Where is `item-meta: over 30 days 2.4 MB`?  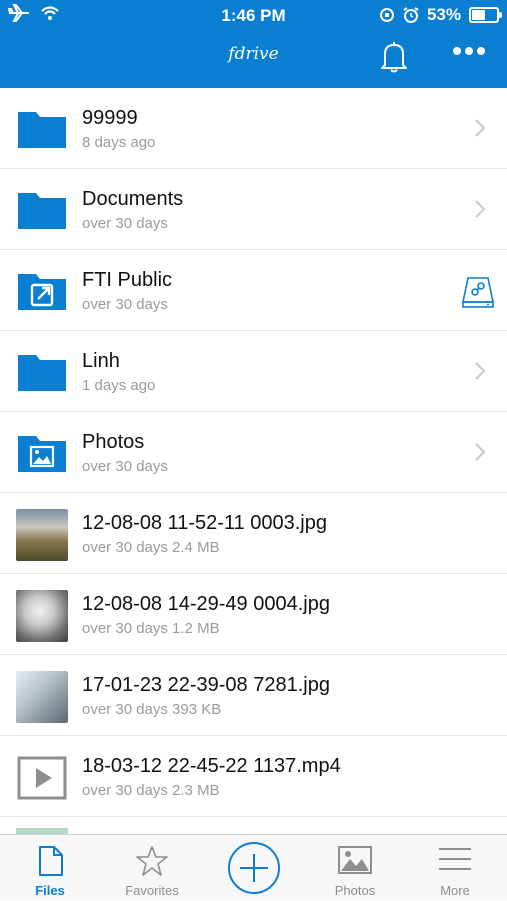 item-meta: over 30 days 2.4 MB is located at coordinates (151, 547).